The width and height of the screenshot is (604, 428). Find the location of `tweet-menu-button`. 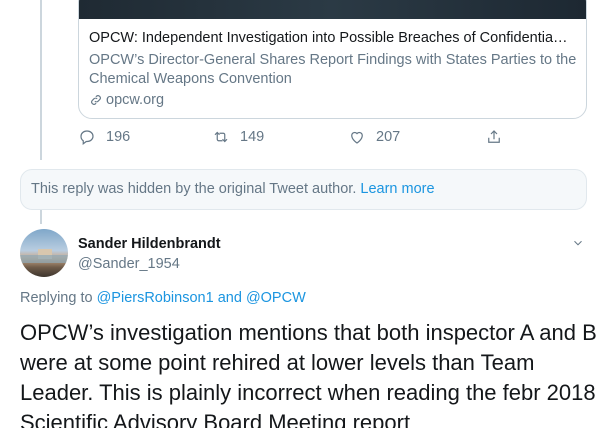

tweet-menu-button is located at coordinates (579, 243).